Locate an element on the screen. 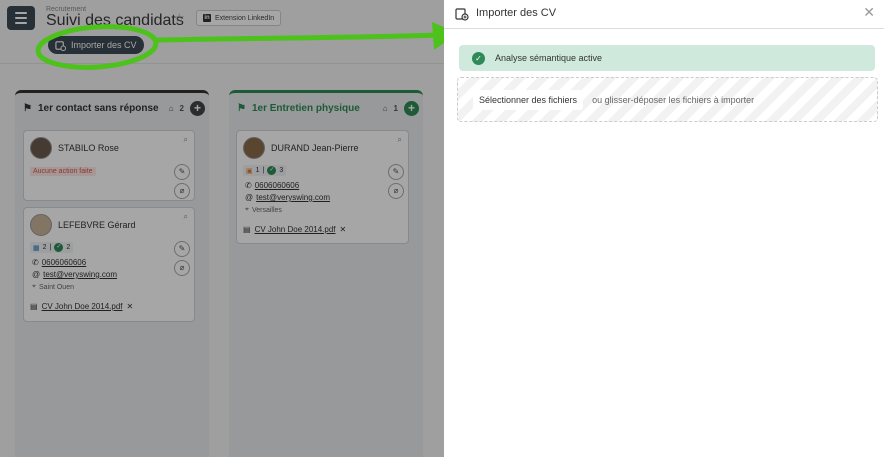 The height and width of the screenshot is (457, 884). panel-title: Importer des CV is located at coordinates (516, 13).